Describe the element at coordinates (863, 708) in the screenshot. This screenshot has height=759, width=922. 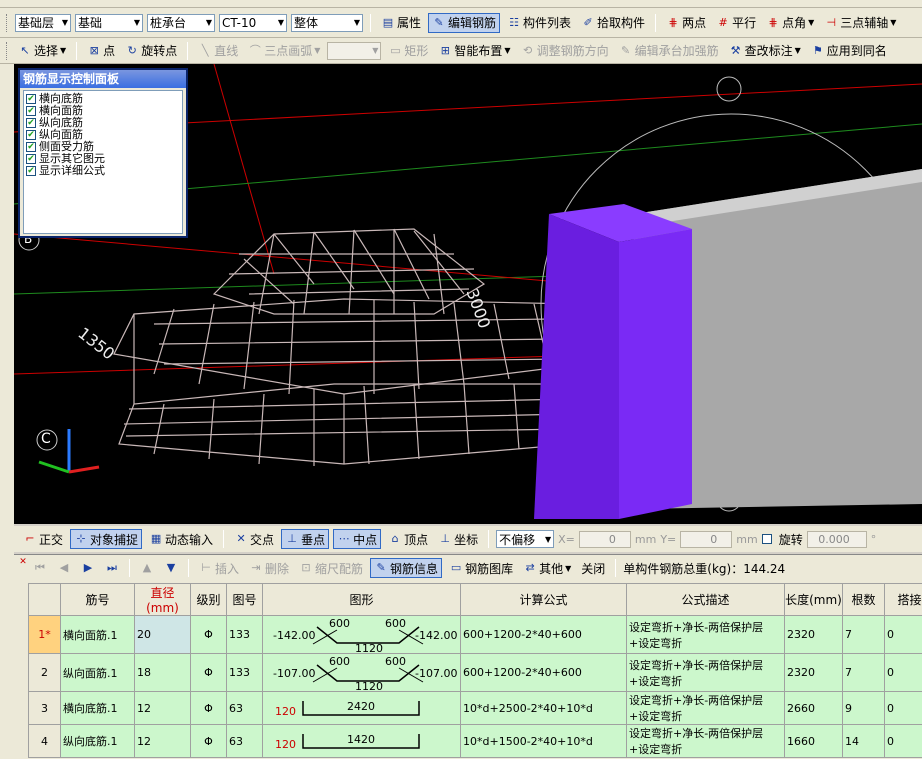
I see `cell-count: 9` at that location.